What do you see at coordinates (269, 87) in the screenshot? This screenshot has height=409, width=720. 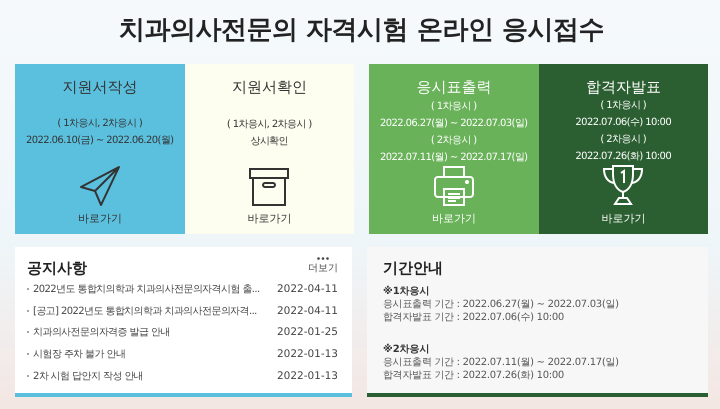 I see `card-title: 지원서확인` at bounding box center [269, 87].